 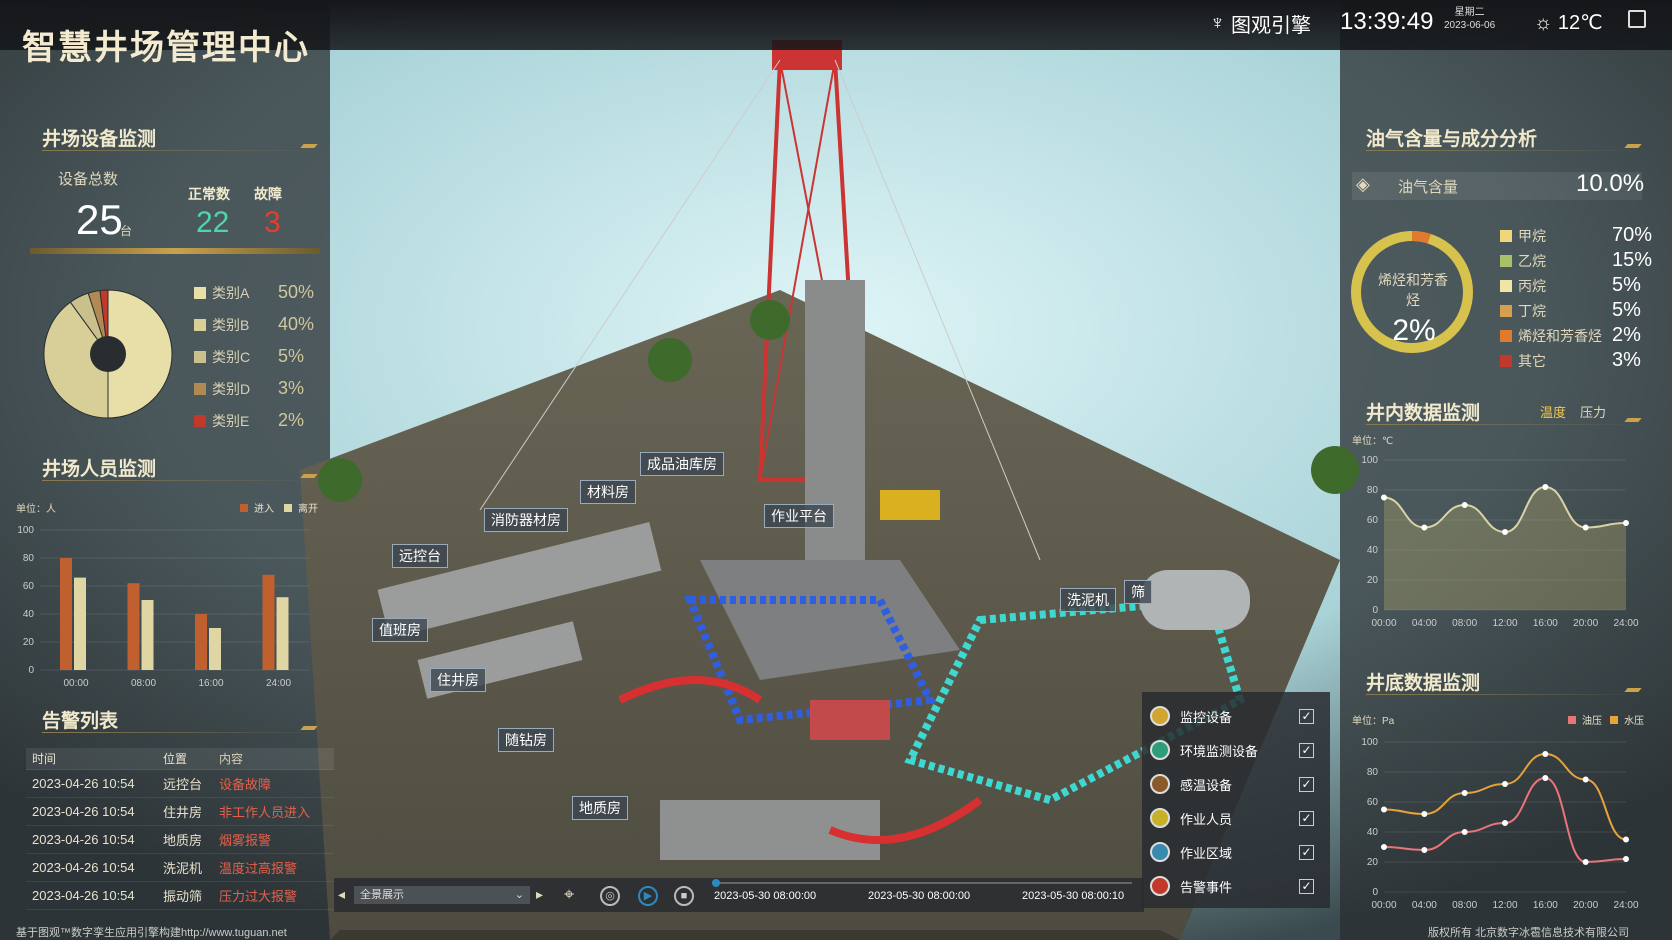 I want to click on locate-icon: ⌖, so click(x=569, y=894).